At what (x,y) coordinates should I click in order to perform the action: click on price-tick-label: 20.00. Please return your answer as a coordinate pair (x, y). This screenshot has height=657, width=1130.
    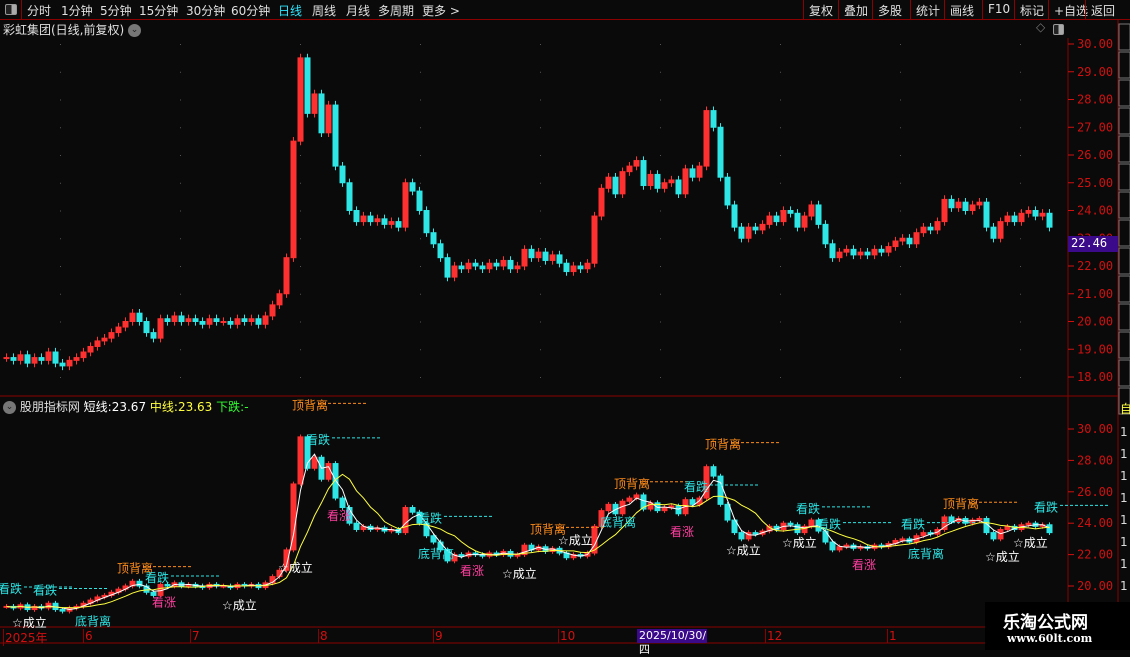
    Looking at the image, I should click on (1095, 322).